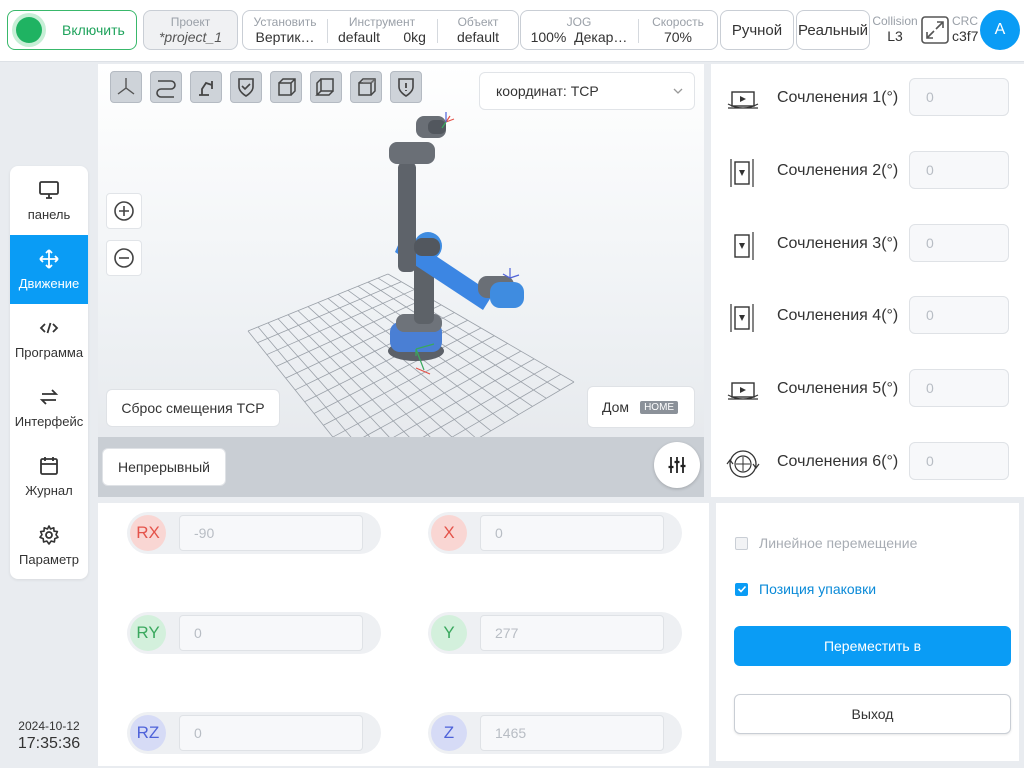 This screenshot has width=1024, height=768. What do you see at coordinates (49, 407) in the screenshot?
I see `nav-item-interface: Интерфейс` at bounding box center [49, 407].